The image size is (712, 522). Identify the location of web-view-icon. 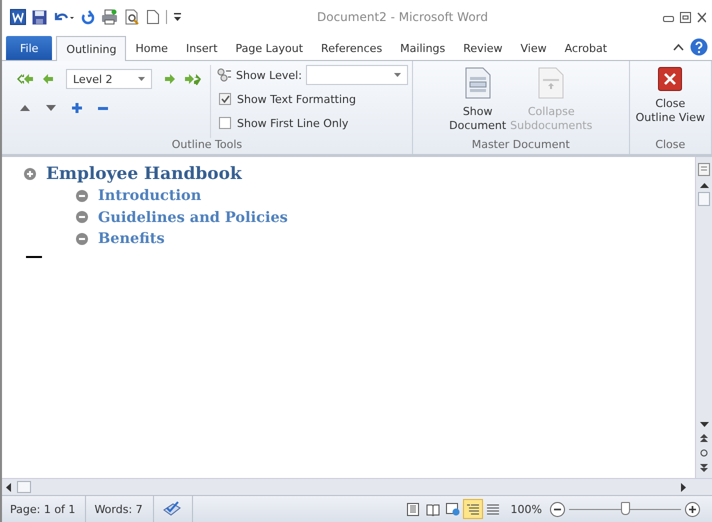
(453, 509).